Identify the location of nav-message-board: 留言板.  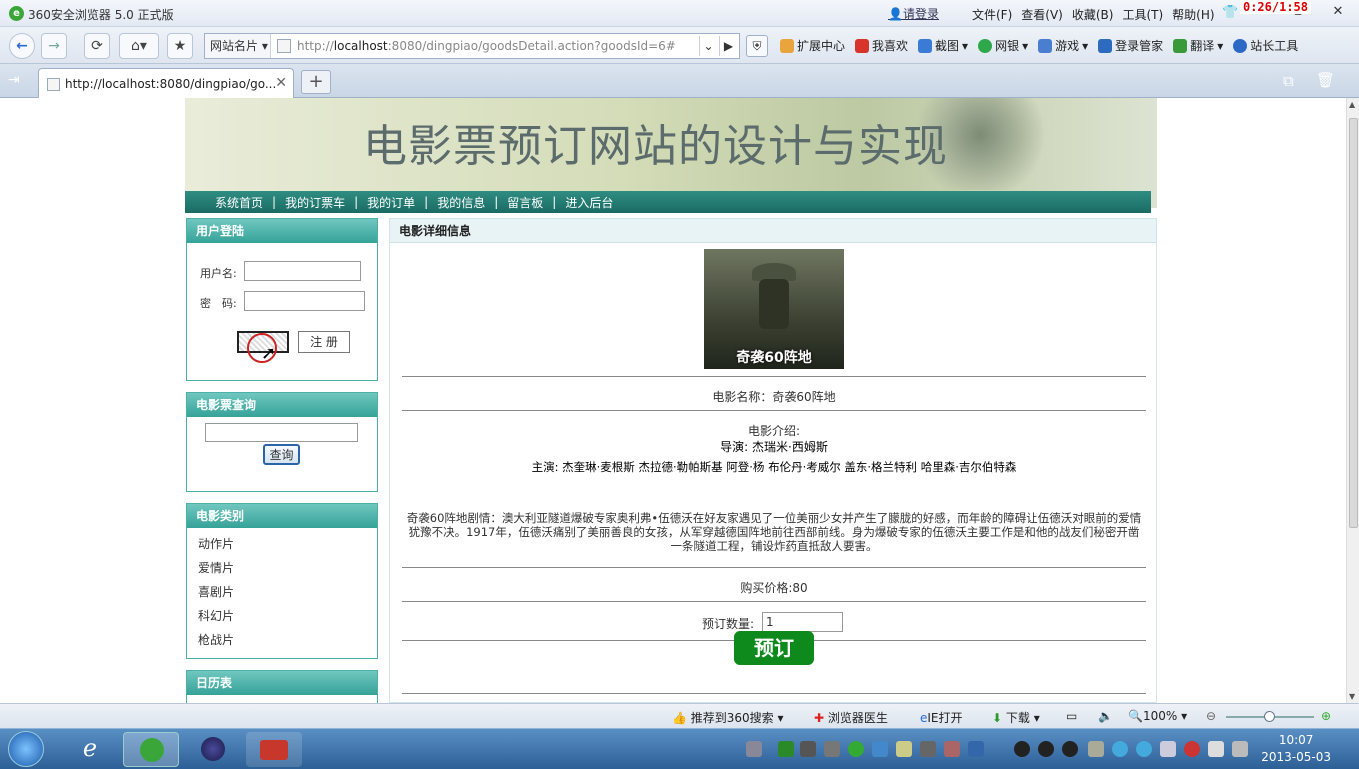
(525, 202).